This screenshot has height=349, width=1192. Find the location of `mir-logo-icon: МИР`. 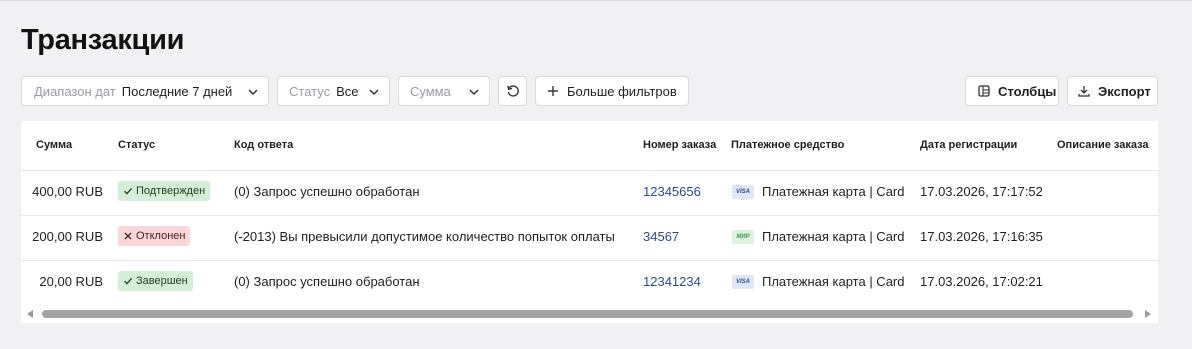

mir-logo-icon: МИР is located at coordinates (743, 237).